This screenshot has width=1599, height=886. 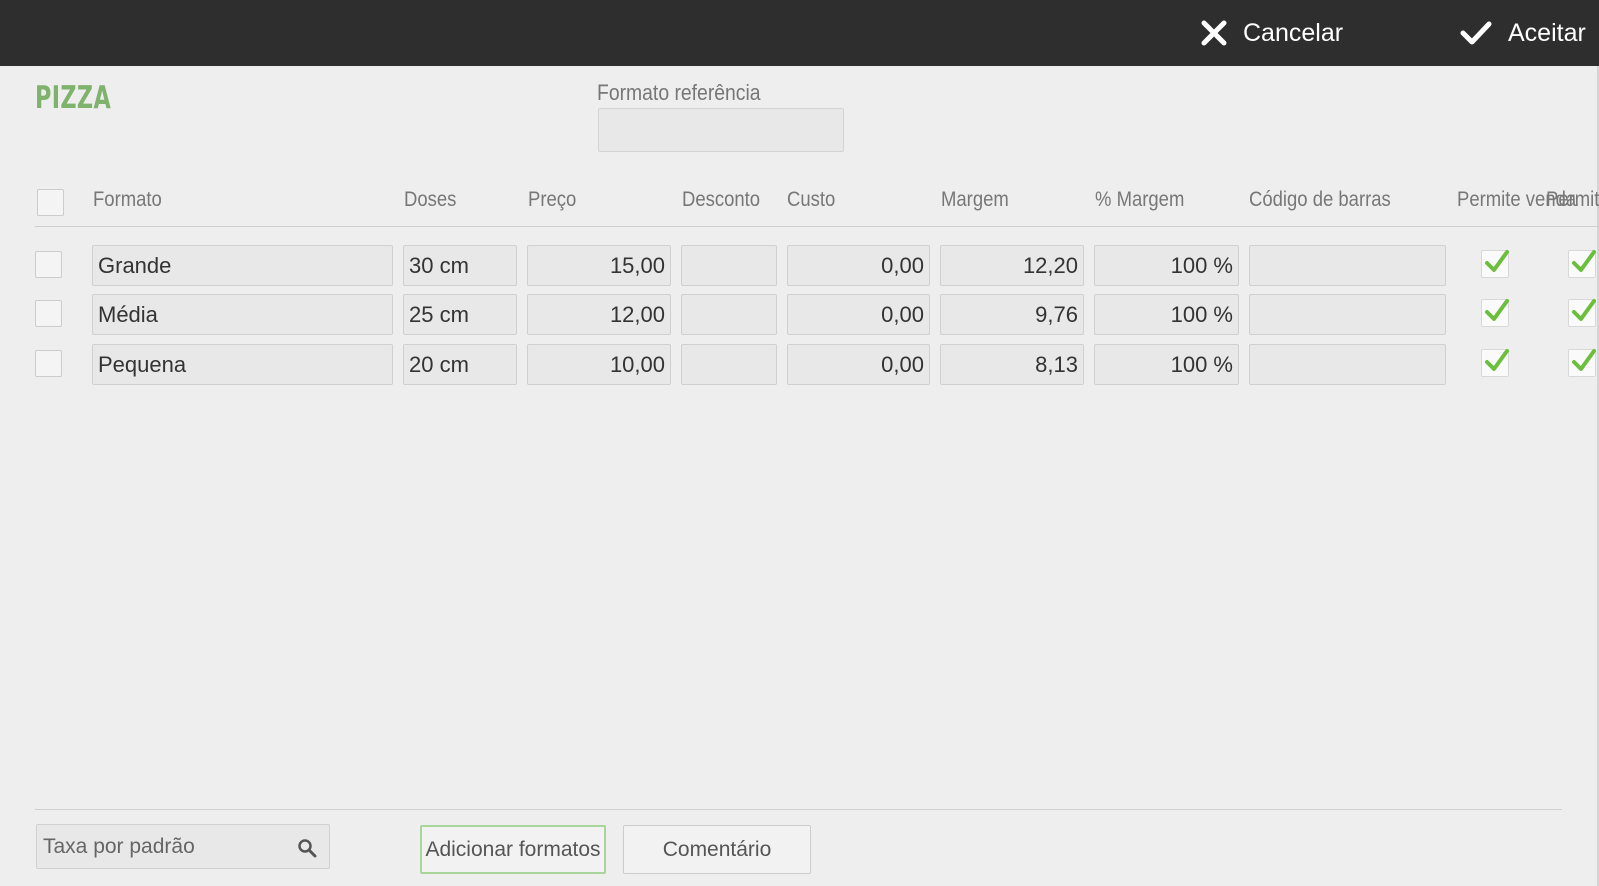 I want to click on preco-field: 15,00, so click(x=599, y=265).